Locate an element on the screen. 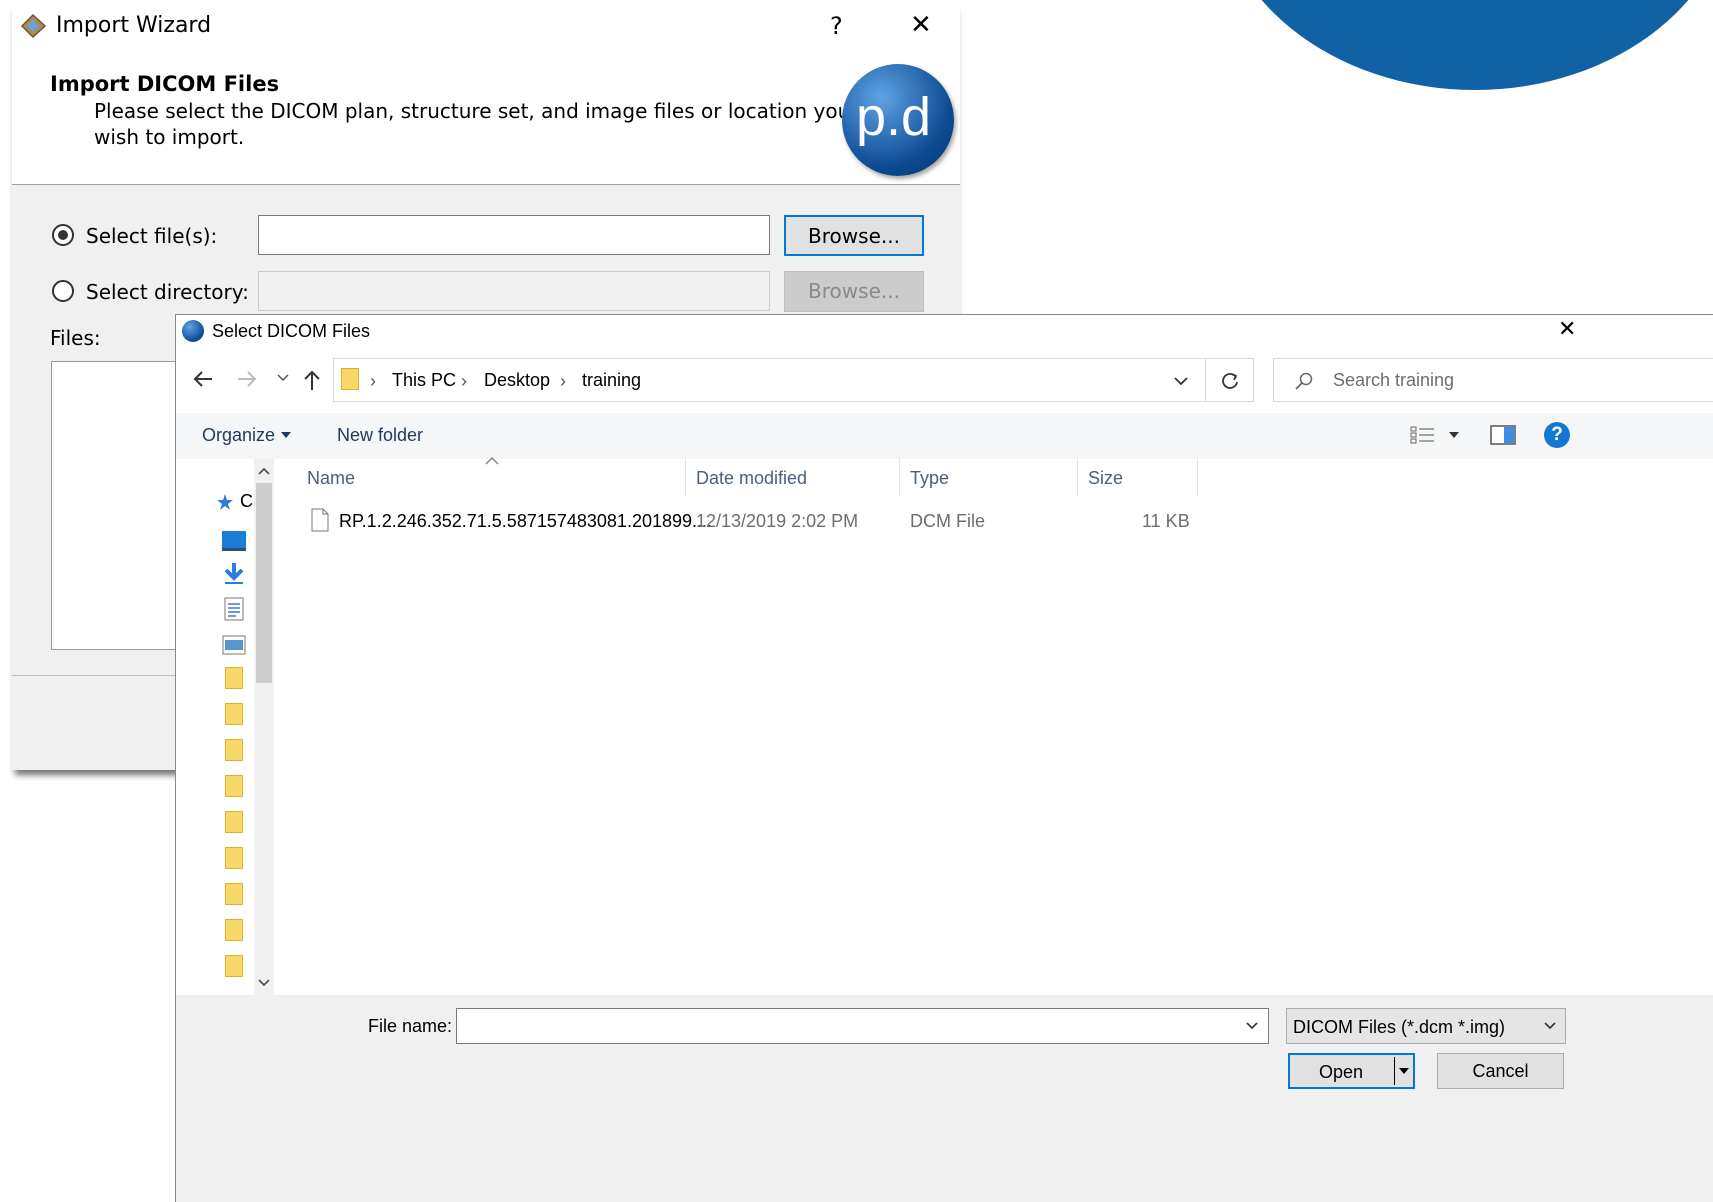  recent-locations-chevron-icon is located at coordinates (283, 378).